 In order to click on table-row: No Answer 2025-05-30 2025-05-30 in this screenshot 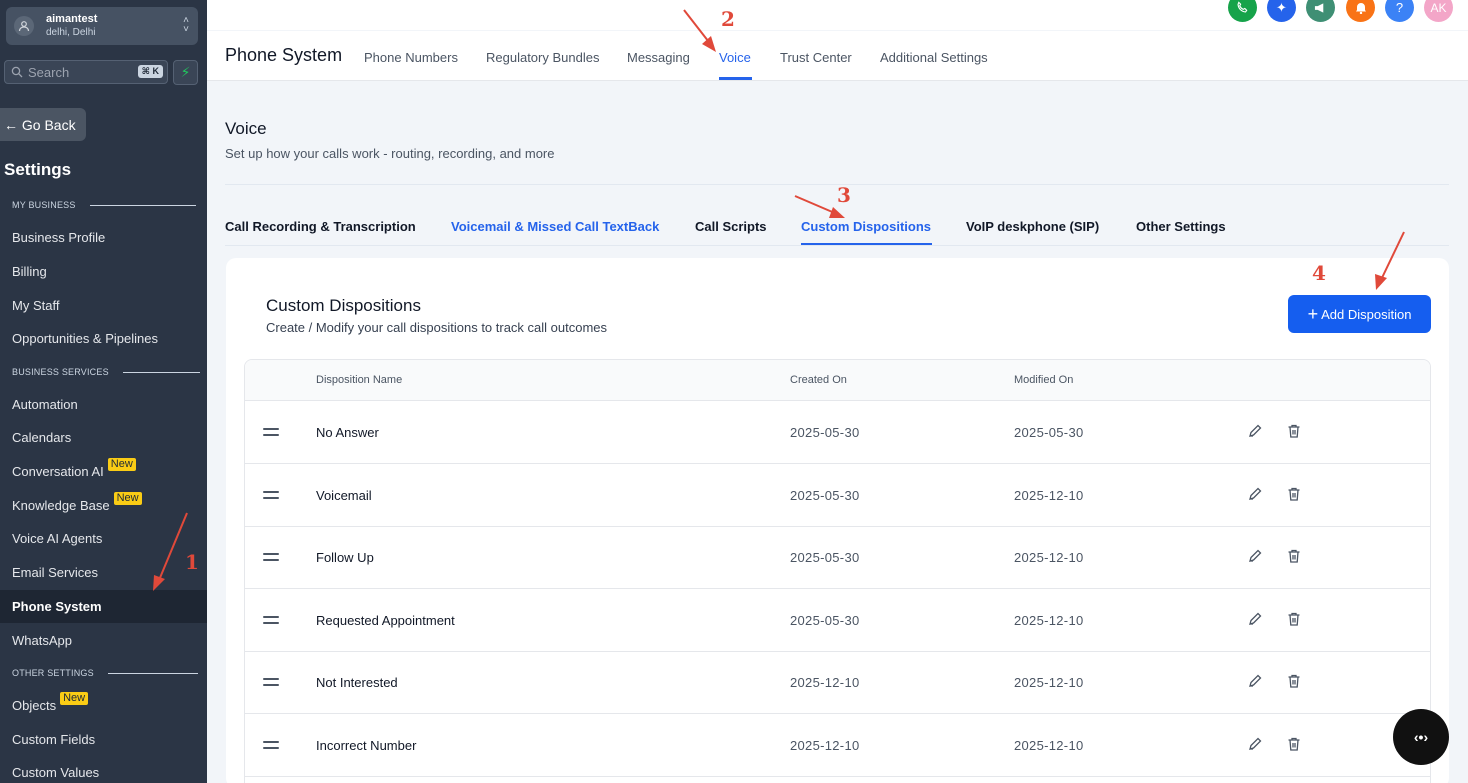, I will do `click(837, 432)`.